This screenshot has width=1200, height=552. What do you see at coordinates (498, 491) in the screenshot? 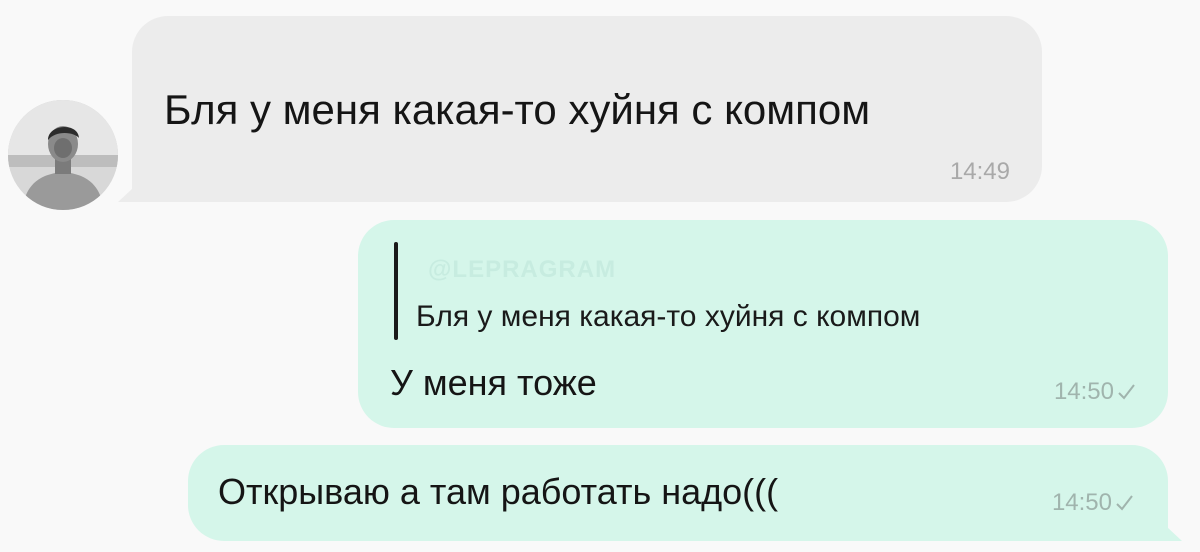
I see `message-text: Открываю а там работать надо(((` at bounding box center [498, 491].